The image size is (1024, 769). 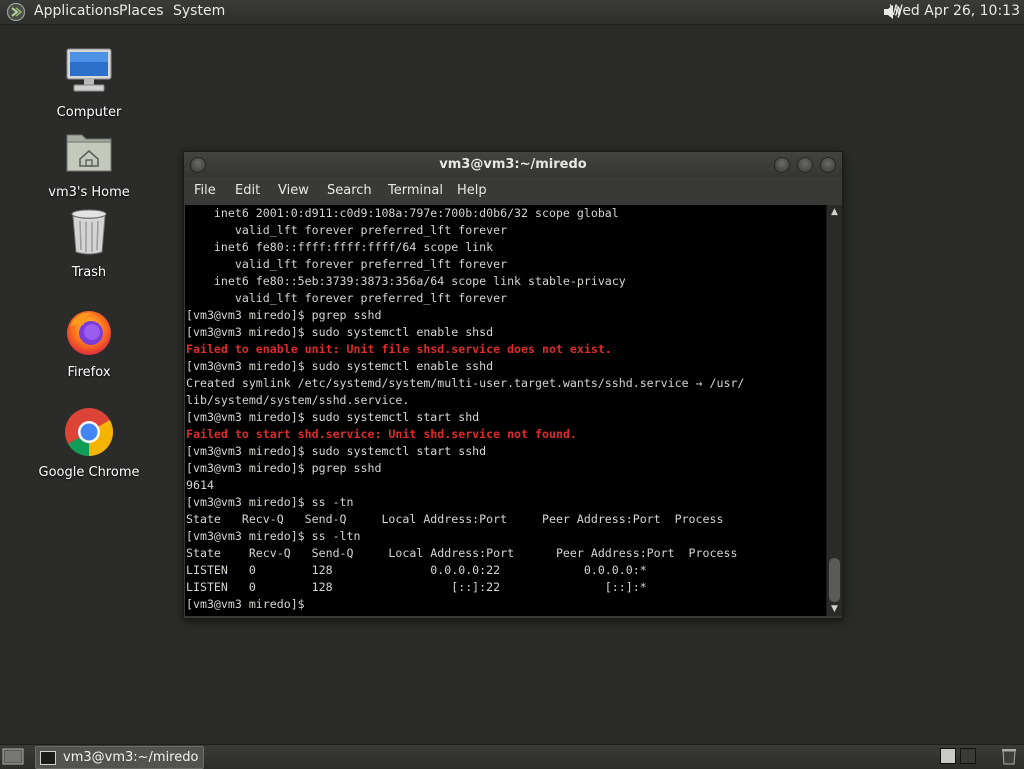 I want to click on window-menu-button, so click(x=198, y=165).